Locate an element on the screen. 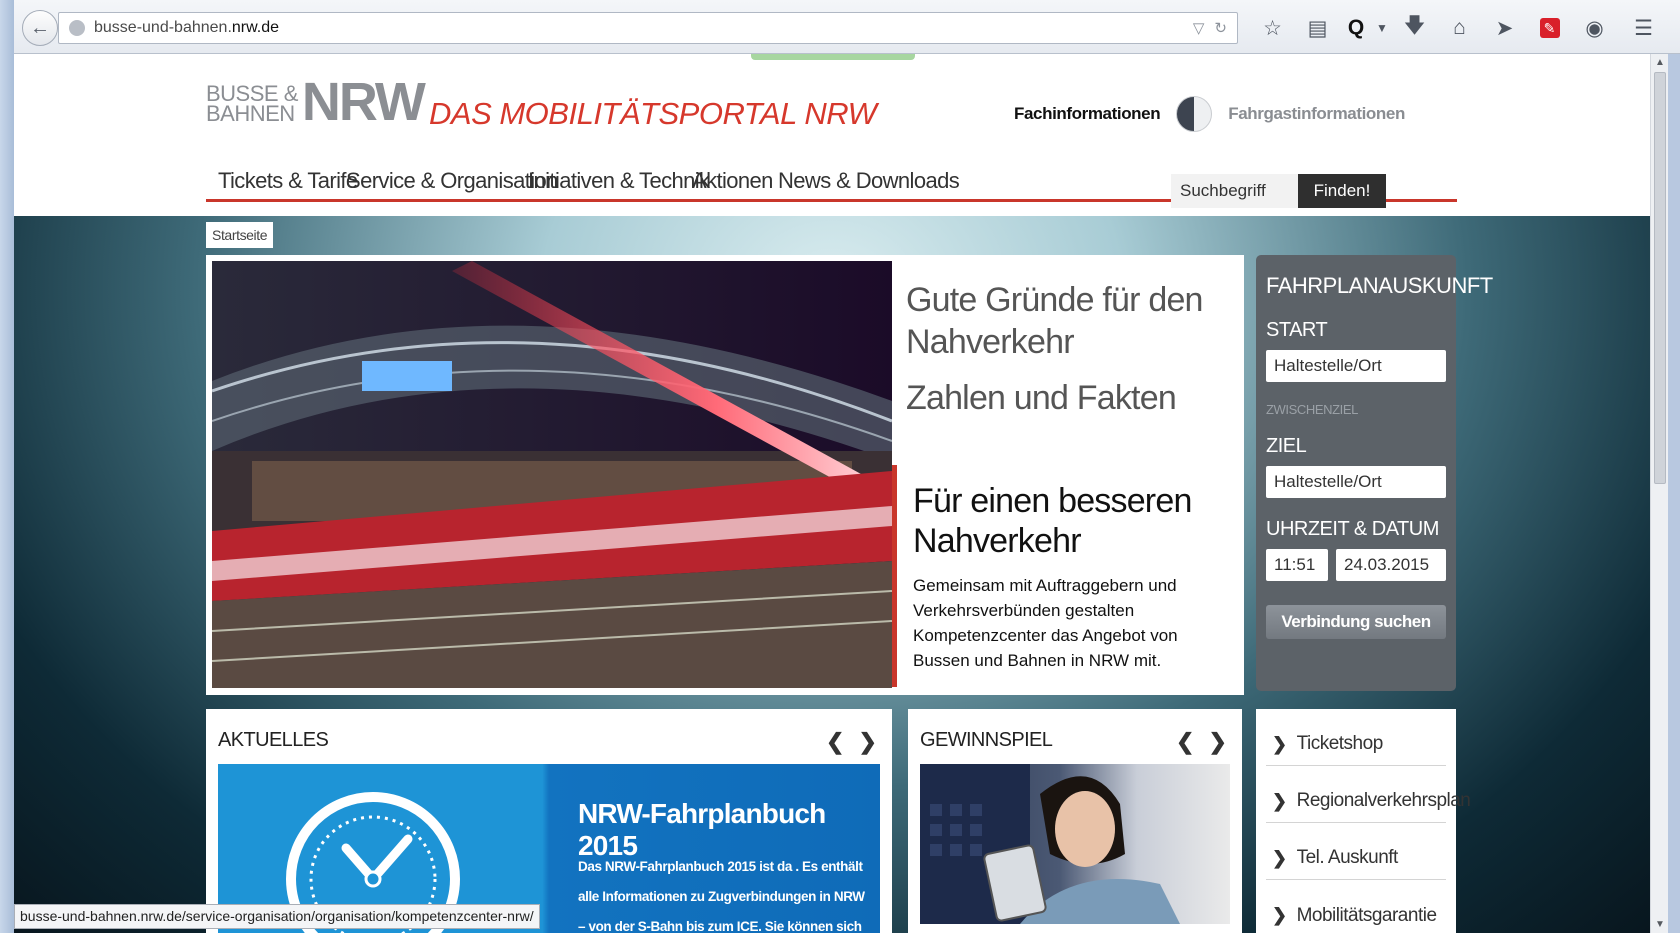 The height and width of the screenshot is (933, 1680). gewinnspiel-image is located at coordinates (1075, 844).